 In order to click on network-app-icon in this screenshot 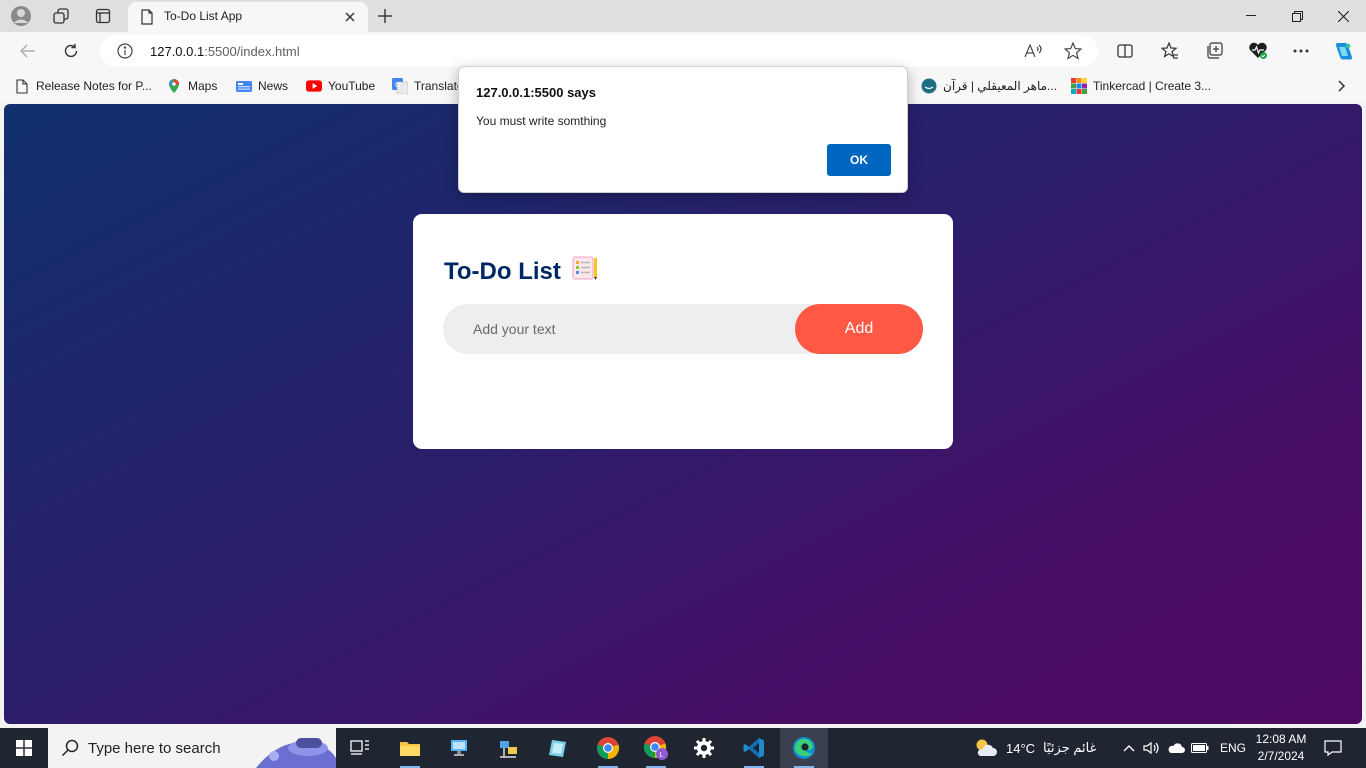, I will do `click(508, 748)`.